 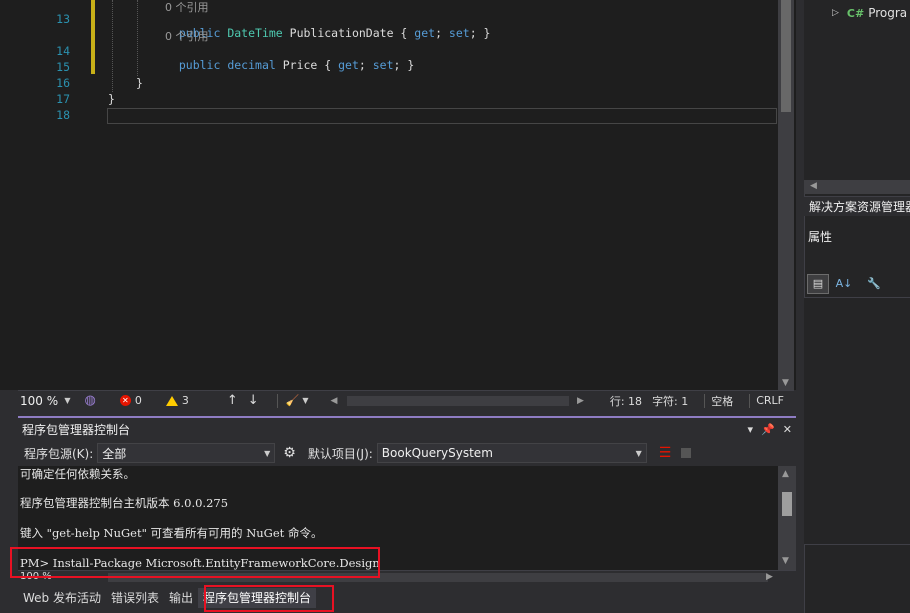 I want to click on expand-arrow-icon: ▷, so click(x=835, y=13).